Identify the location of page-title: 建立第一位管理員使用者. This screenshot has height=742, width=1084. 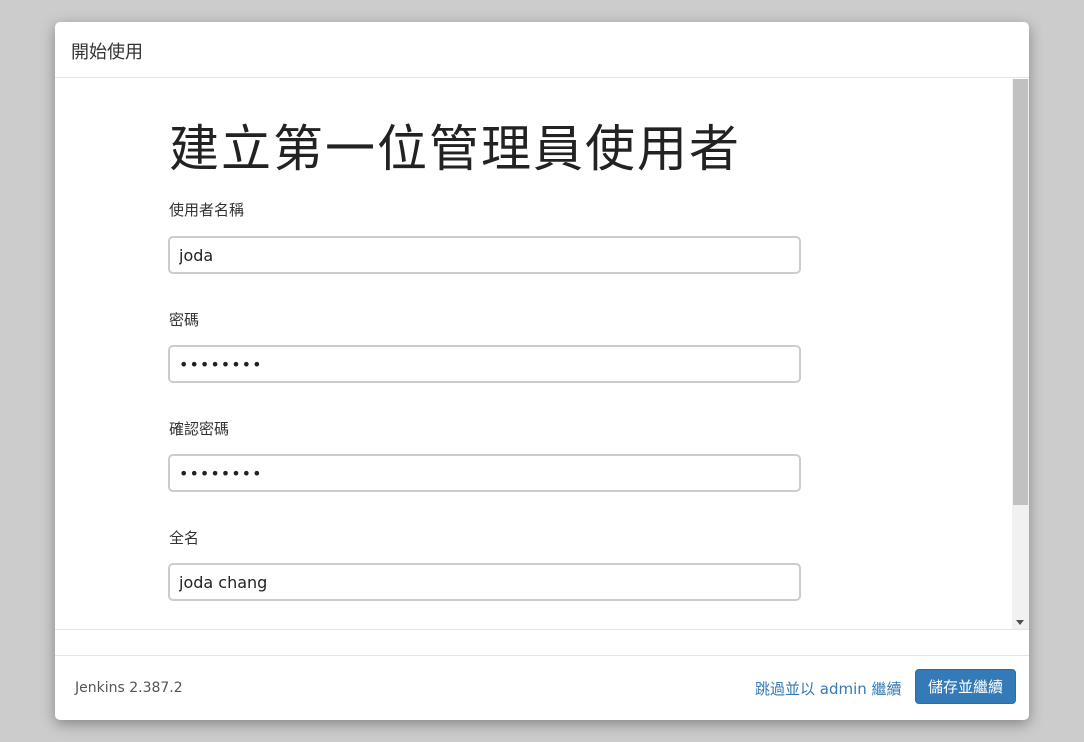
(455, 149).